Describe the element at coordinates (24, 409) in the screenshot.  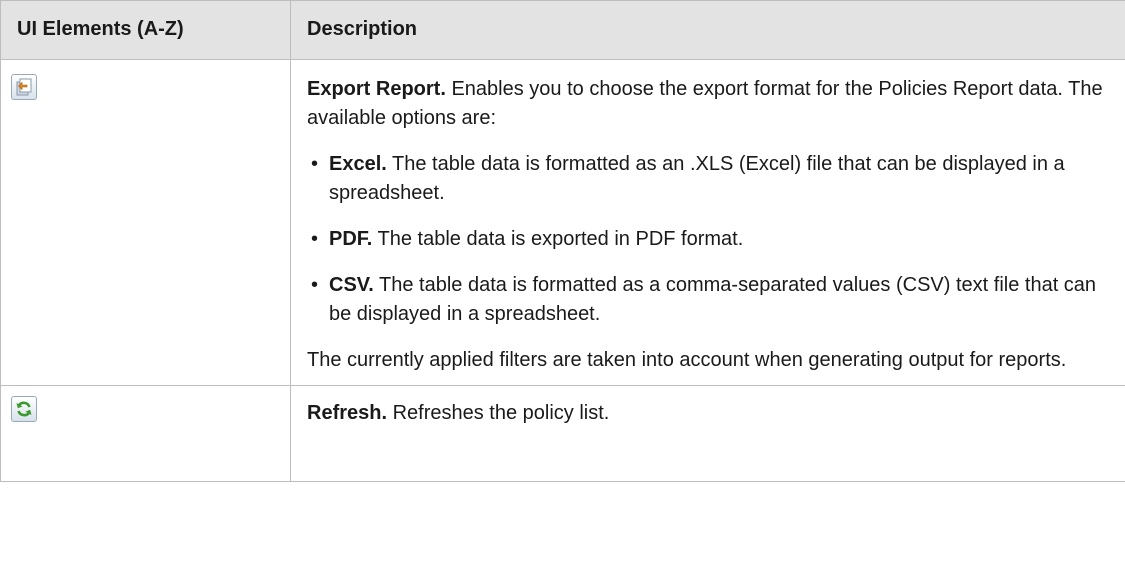
I see `refresh-icon` at that location.